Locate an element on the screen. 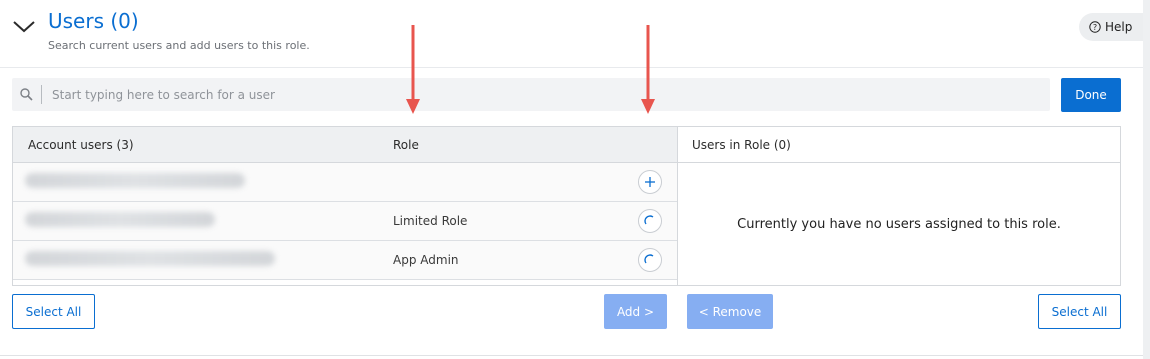 The height and width of the screenshot is (359, 1150). select-all-role-users-button: Select All is located at coordinates (1079, 311).